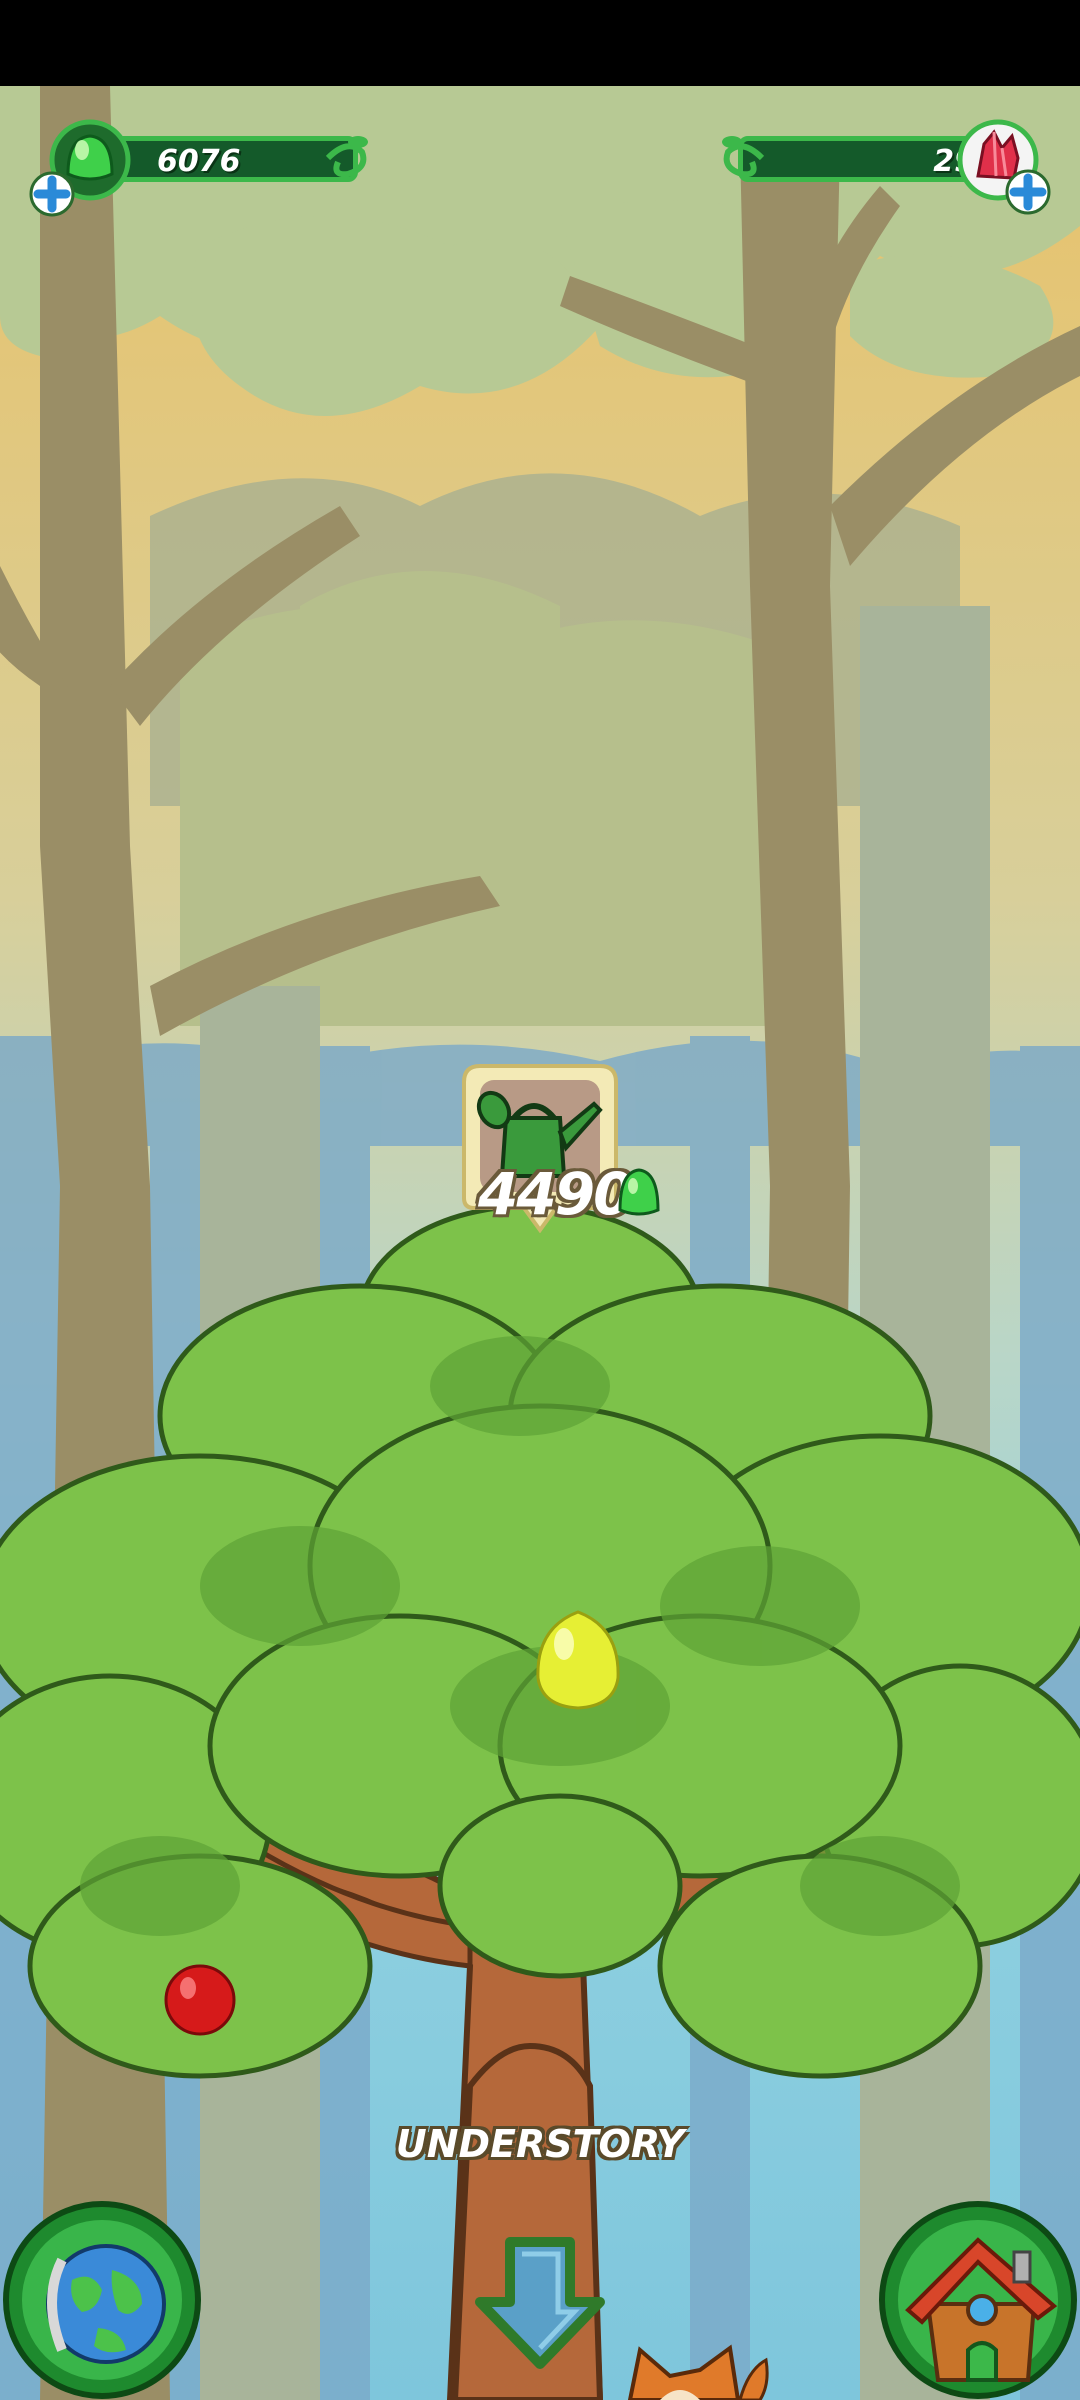 This screenshot has height=2400, width=1080. I want to click on green-currency-value: 6076, so click(199, 161).